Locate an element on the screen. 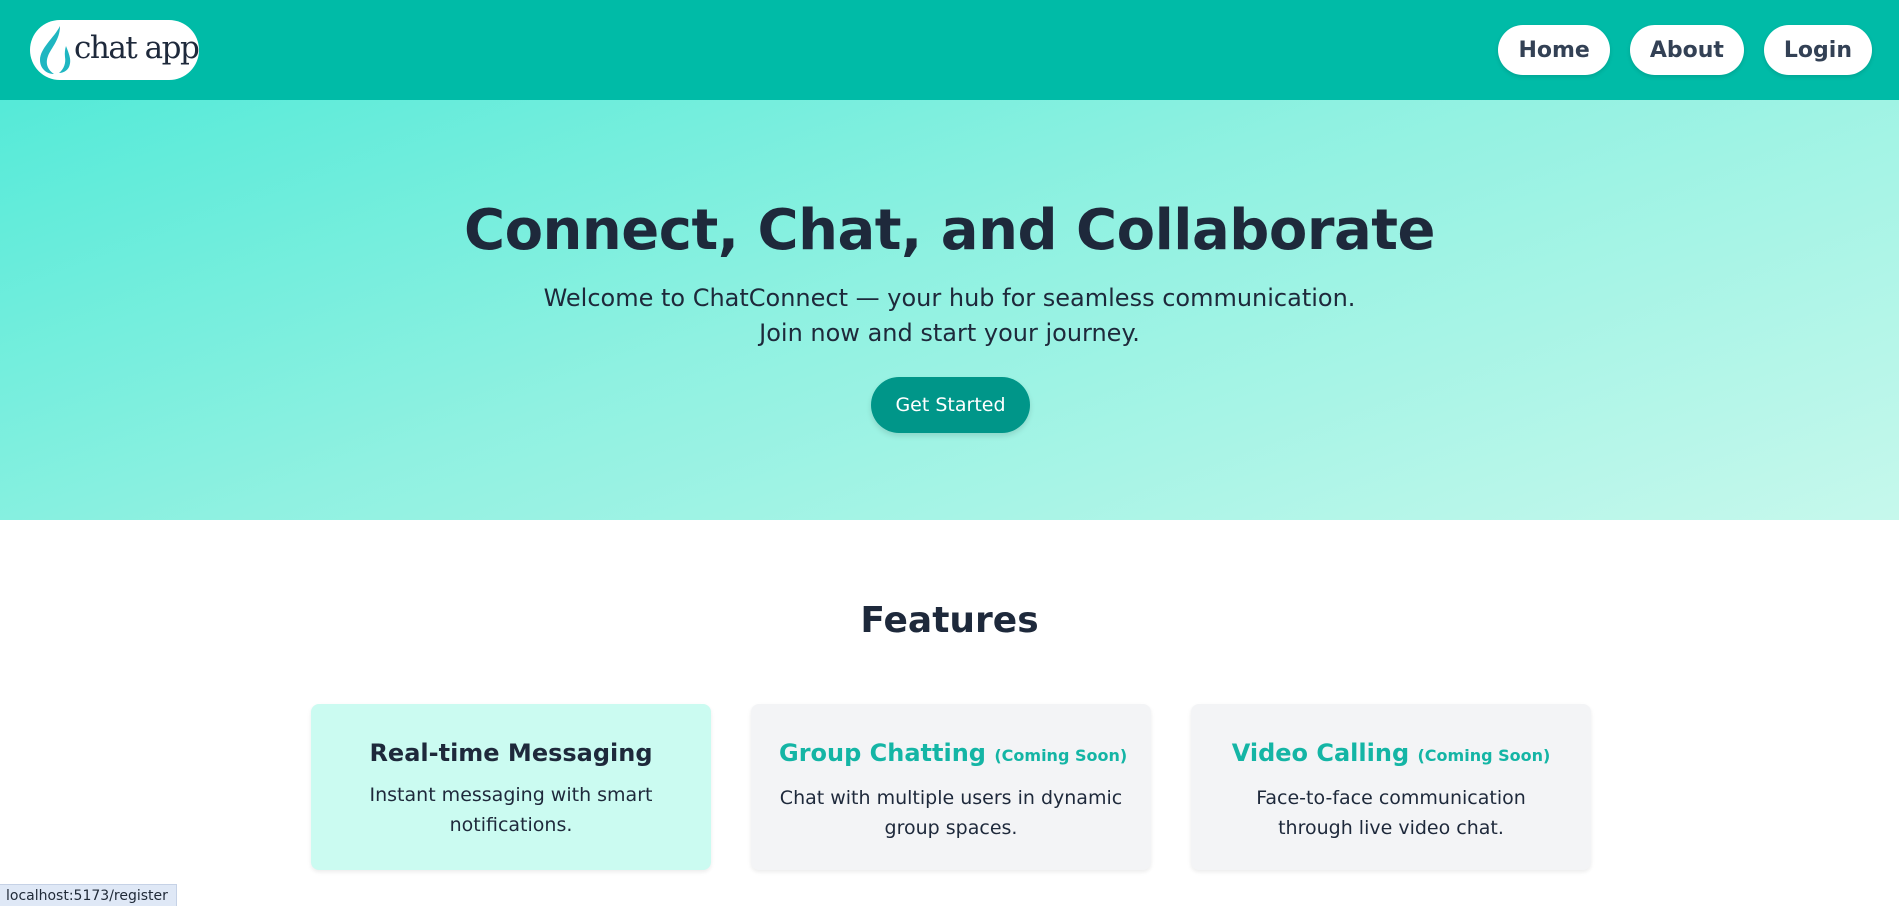 The image size is (1899, 907). nav-login-button: Login is located at coordinates (1817, 50).